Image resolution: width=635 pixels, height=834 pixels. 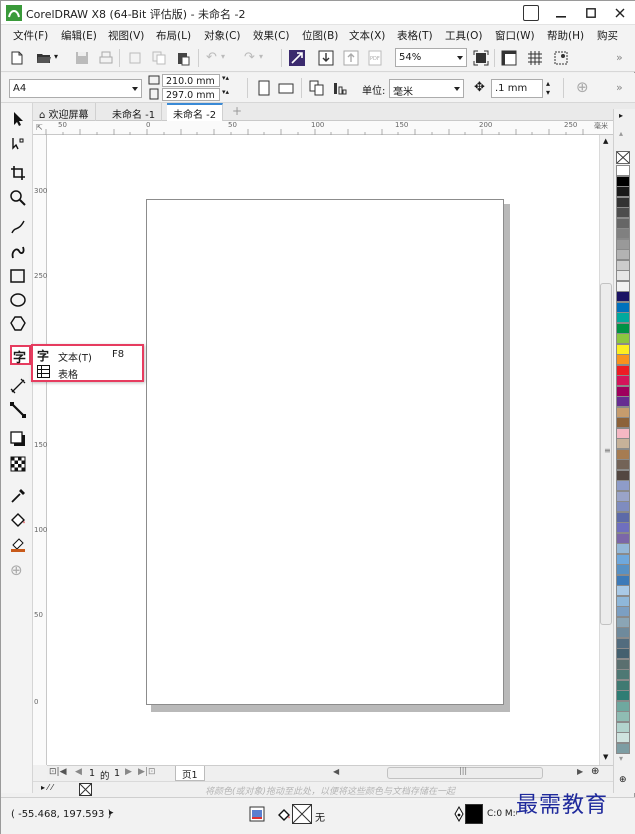 I want to click on redo-icon: ↷, so click(x=249, y=57).